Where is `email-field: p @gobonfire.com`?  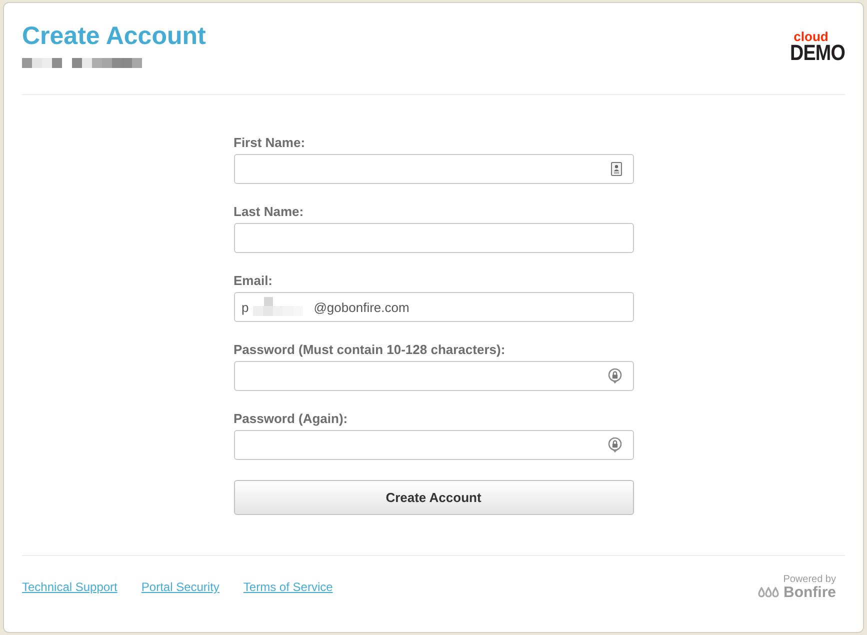
email-field: p @gobonfire.com is located at coordinates (434, 307).